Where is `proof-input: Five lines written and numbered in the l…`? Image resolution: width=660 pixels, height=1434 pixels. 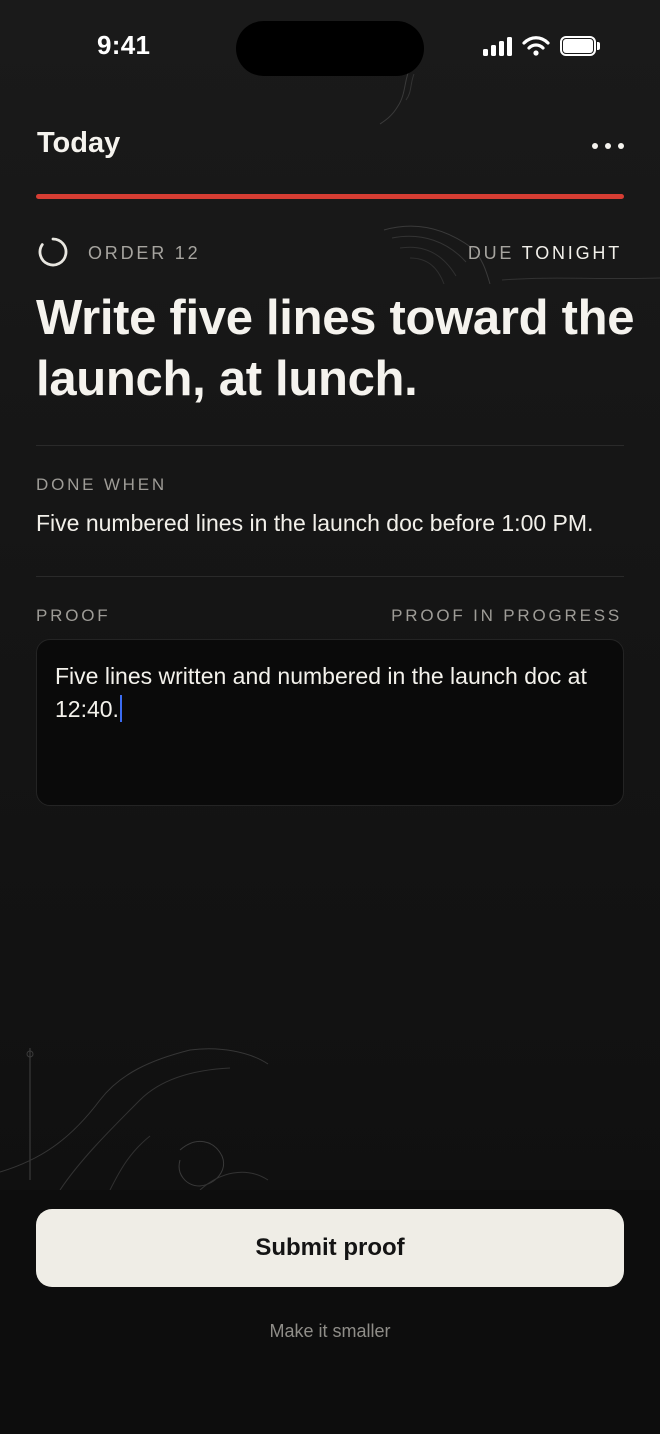 proof-input: Five lines written and numbered in the l… is located at coordinates (330, 722).